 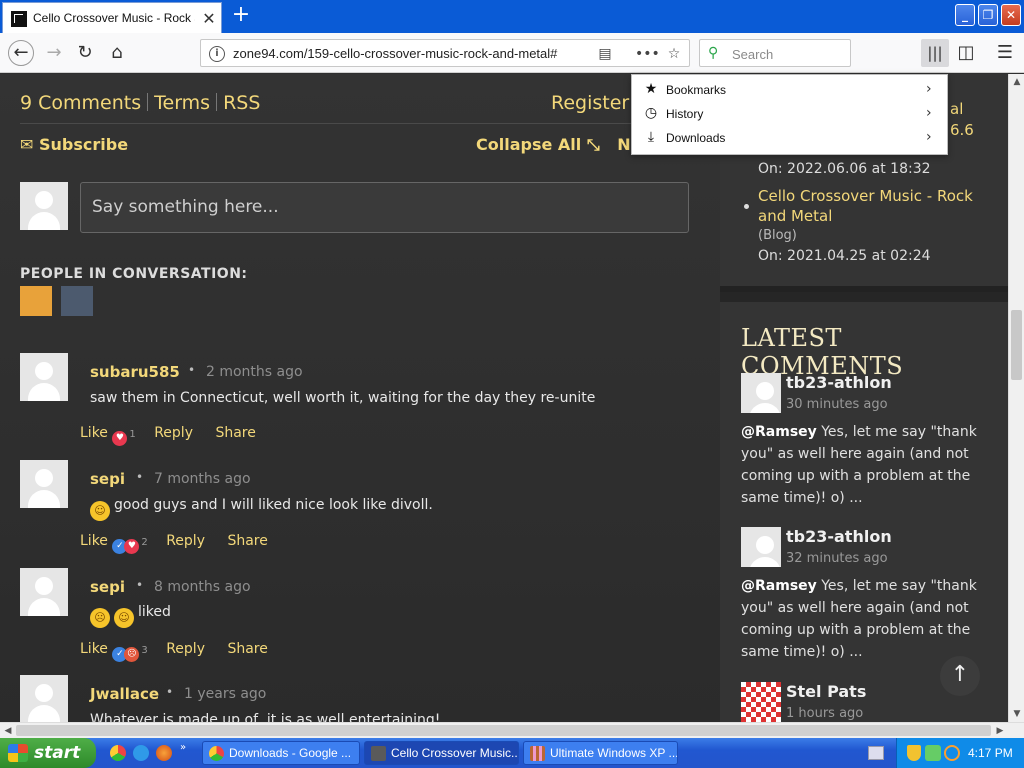 I want to click on minimize-button: _, so click(x=965, y=15).